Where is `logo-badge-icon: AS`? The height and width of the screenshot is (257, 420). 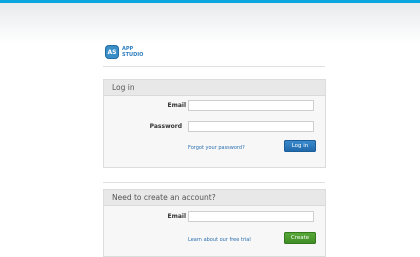 logo-badge-icon: AS is located at coordinates (112, 52).